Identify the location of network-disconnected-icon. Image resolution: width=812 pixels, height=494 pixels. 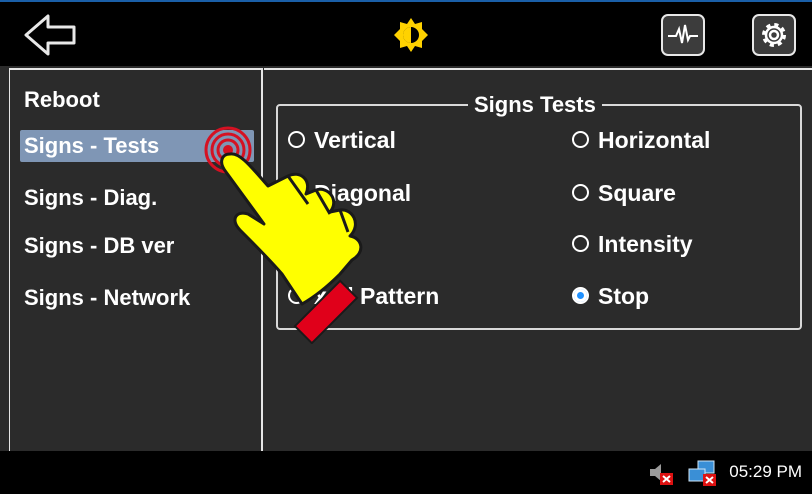
(703, 474).